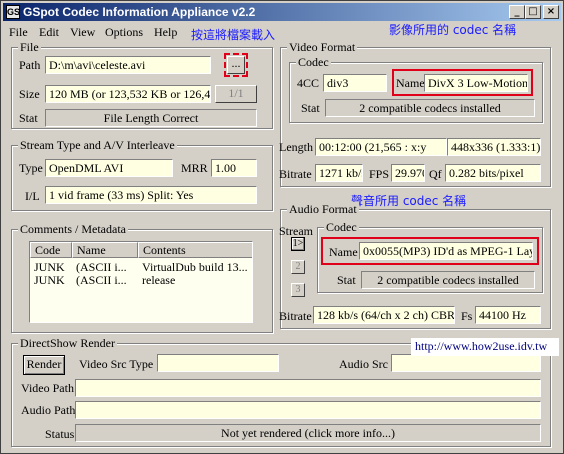 Image resolution: width=564 pixels, height=454 pixels. Describe the element at coordinates (384, 315) in the screenshot. I see `audio-bitrate-field: 128 kb/s (64/ch x 2 ch) CBR` at that location.